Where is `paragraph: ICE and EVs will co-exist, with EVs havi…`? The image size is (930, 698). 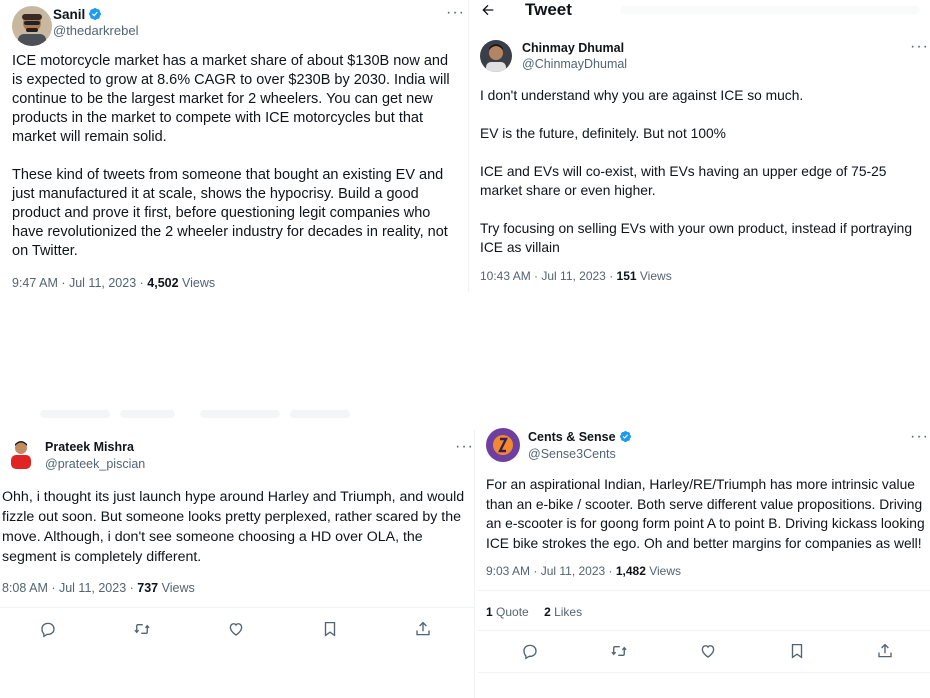
paragraph: ICE and EVs will co-exist, with EVs havi… is located at coordinates (683, 181).